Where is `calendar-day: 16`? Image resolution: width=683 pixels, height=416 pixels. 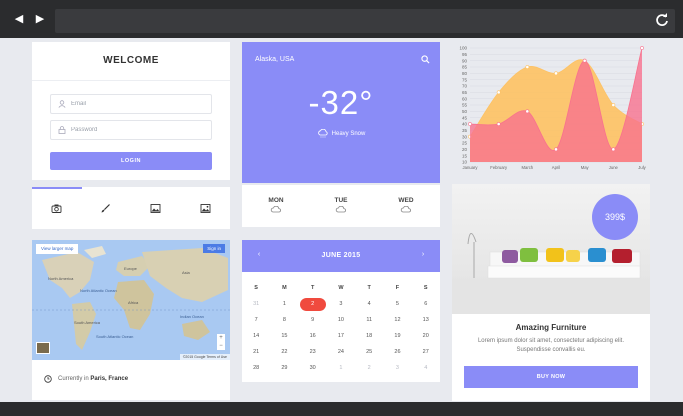
calendar-day: 16 is located at coordinates (313, 336).